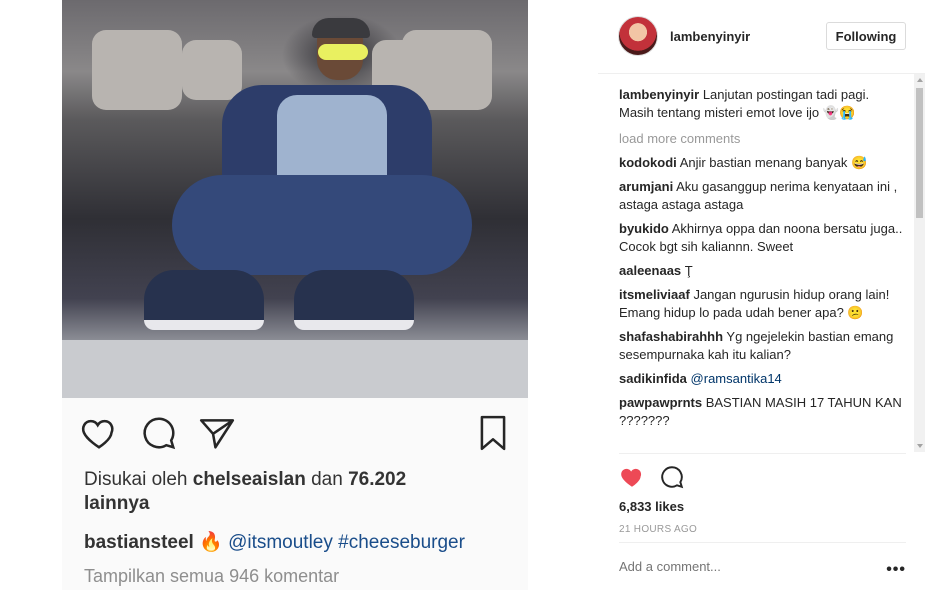 Image resolution: width=925 pixels, height=590 pixels. I want to click on share-icon, so click(217, 434).